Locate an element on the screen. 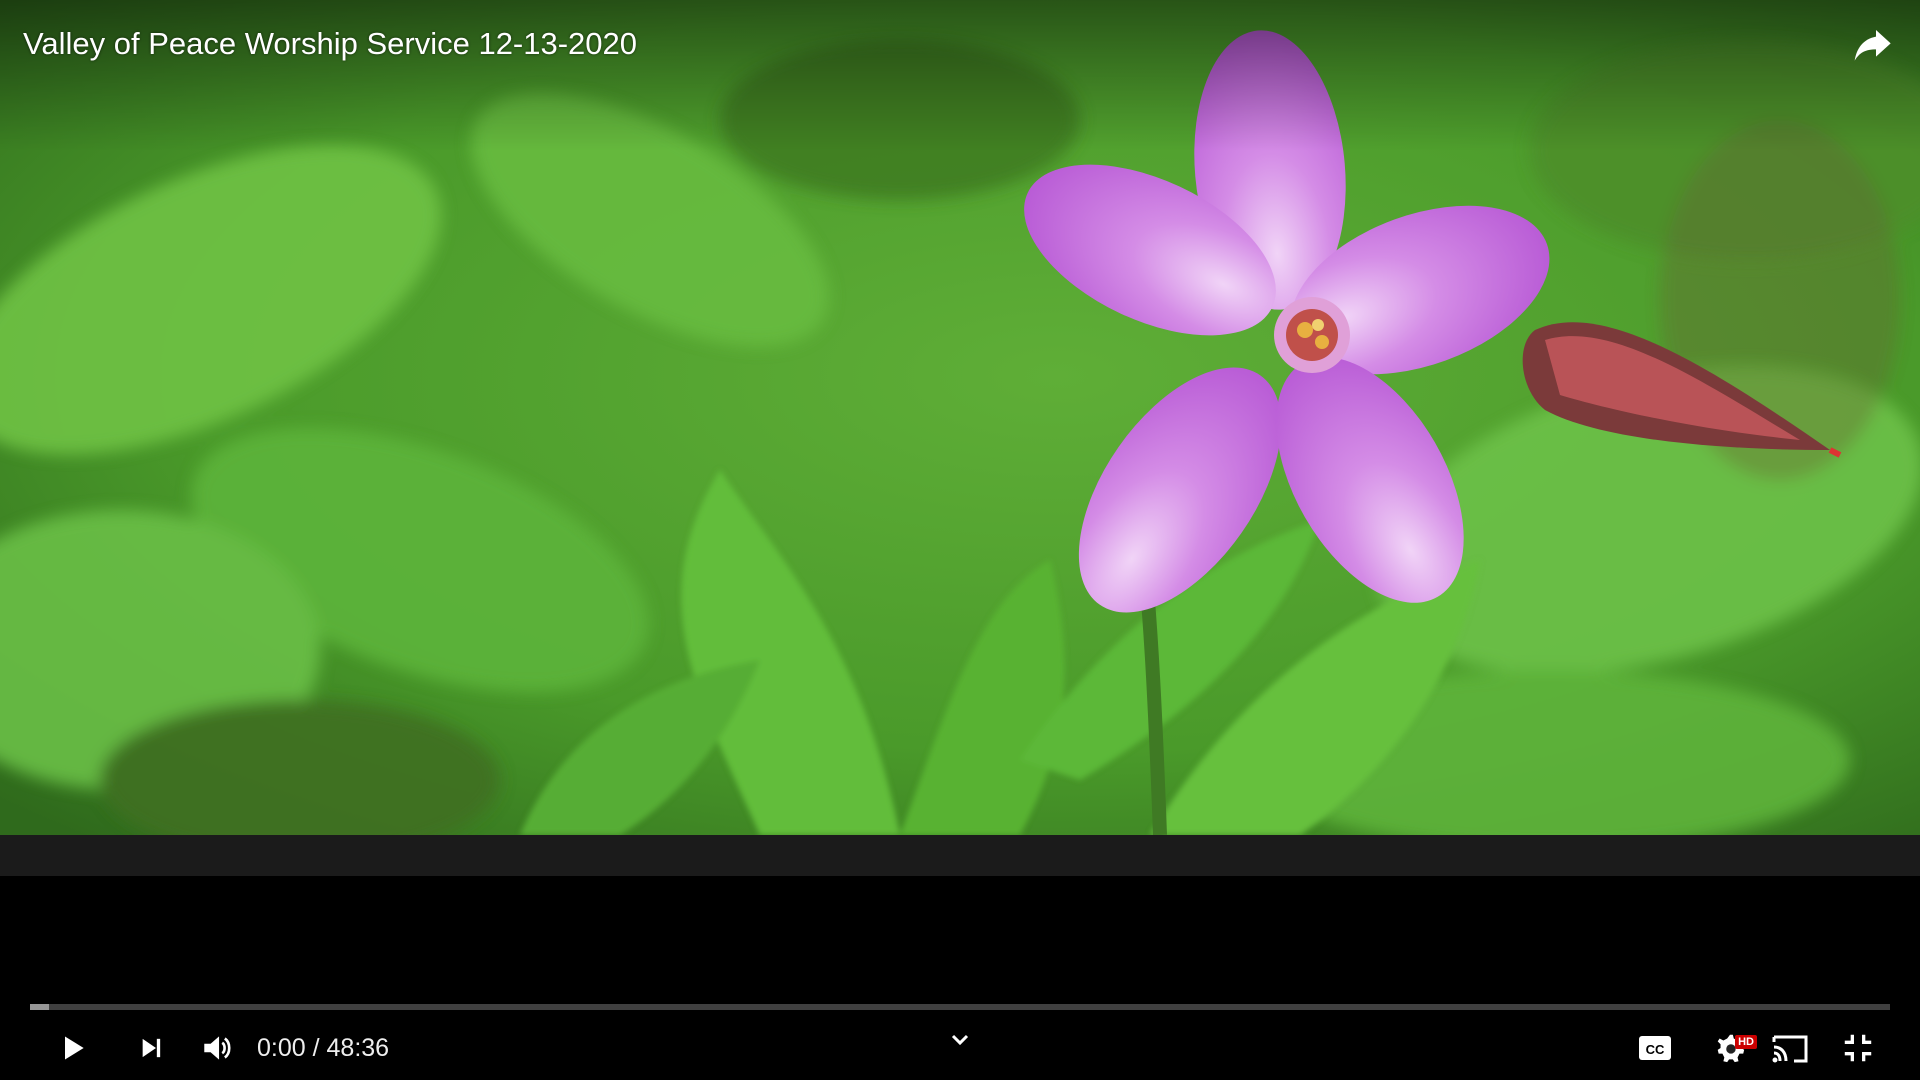 The height and width of the screenshot is (1080, 1920). progress-bar is located at coordinates (960, 1007).